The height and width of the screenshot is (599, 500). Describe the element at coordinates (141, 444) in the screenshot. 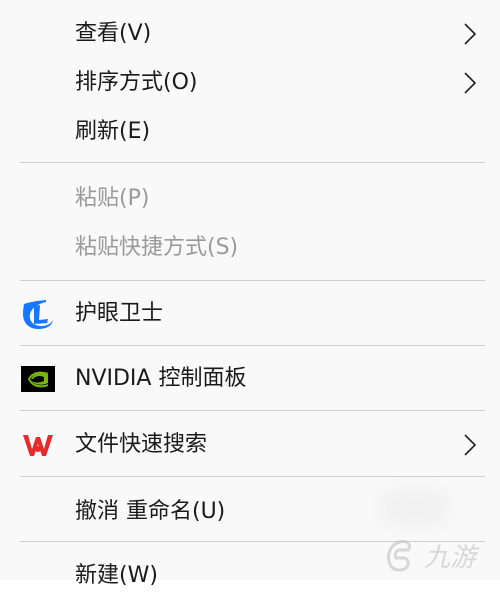

I see `menu-item-label: 文件快速搜索` at that location.